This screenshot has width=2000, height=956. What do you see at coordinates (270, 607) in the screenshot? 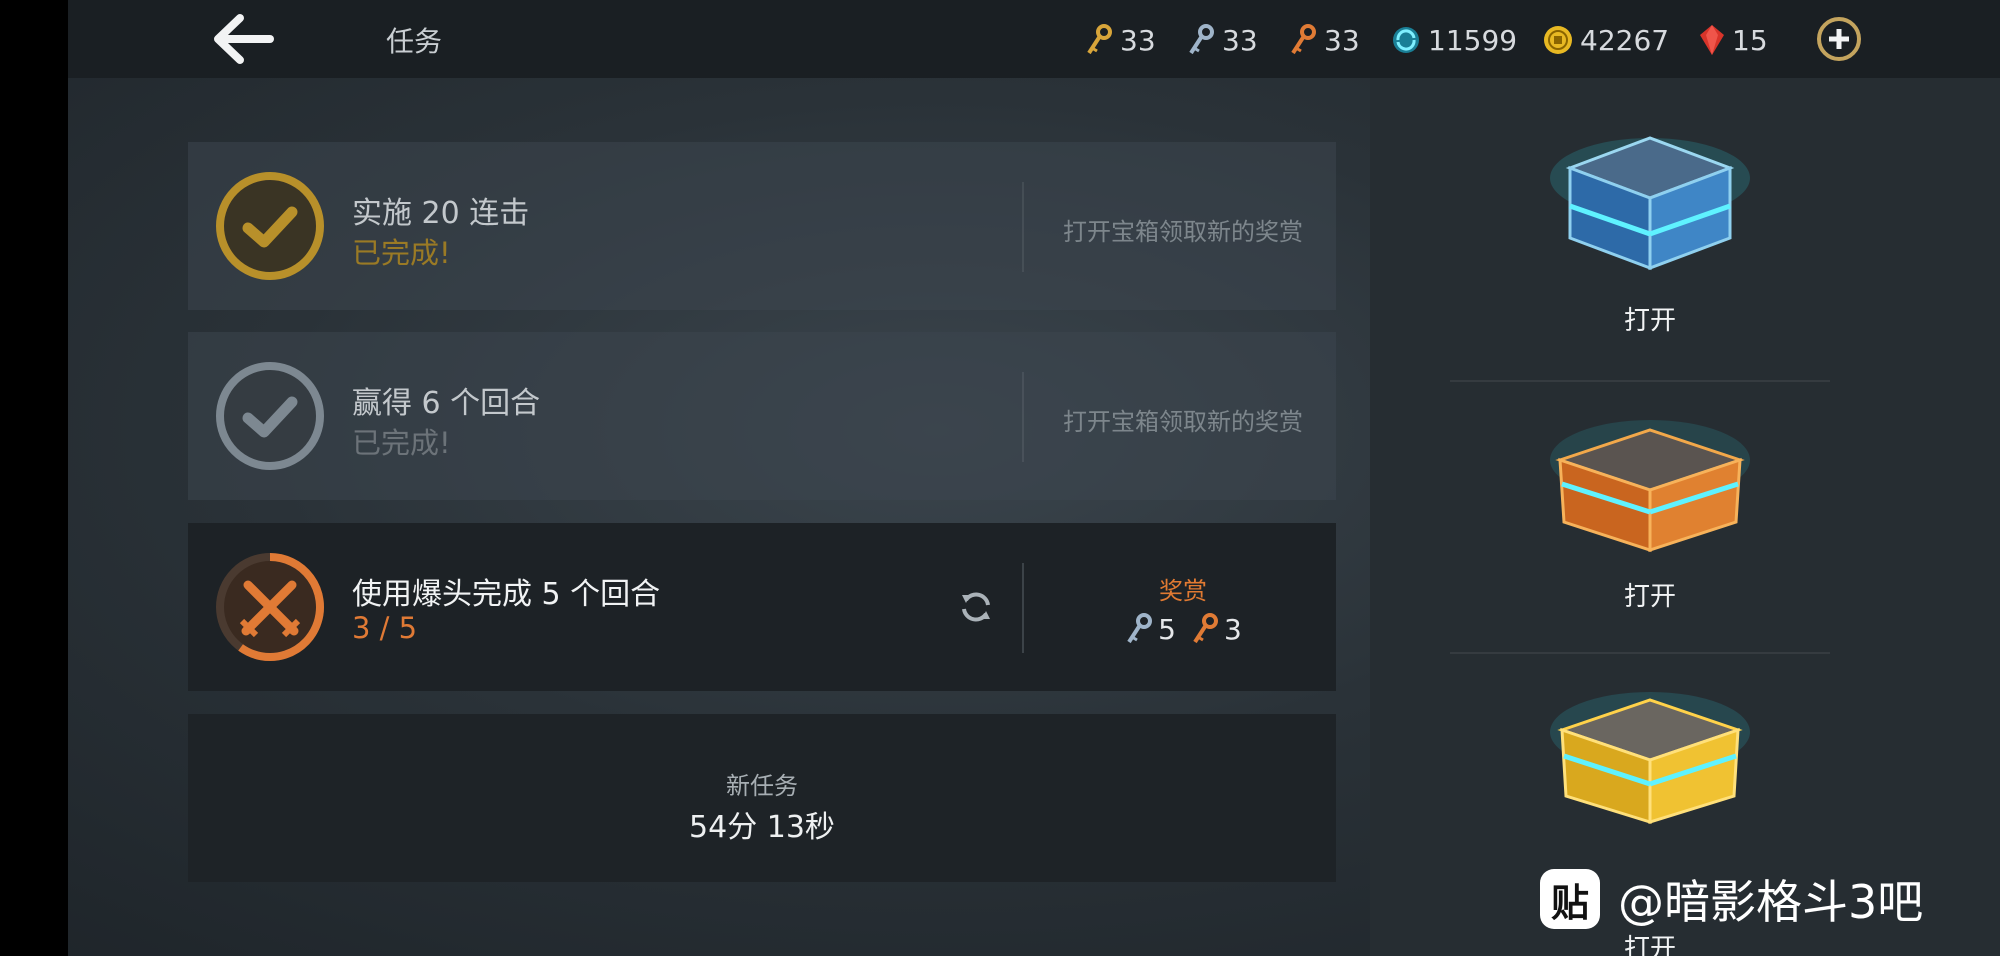
I see `crossed-swords-icon` at bounding box center [270, 607].